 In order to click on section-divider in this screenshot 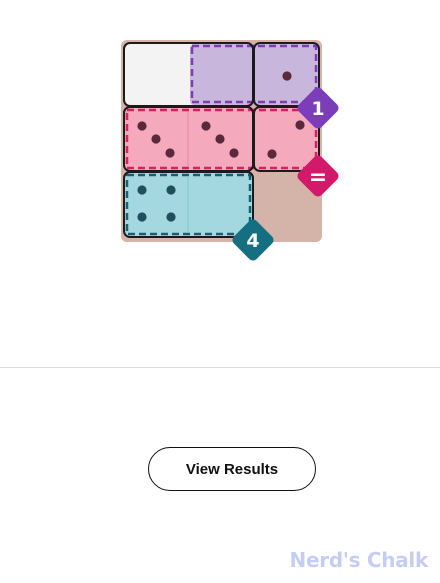, I will do `click(220, 367)`.